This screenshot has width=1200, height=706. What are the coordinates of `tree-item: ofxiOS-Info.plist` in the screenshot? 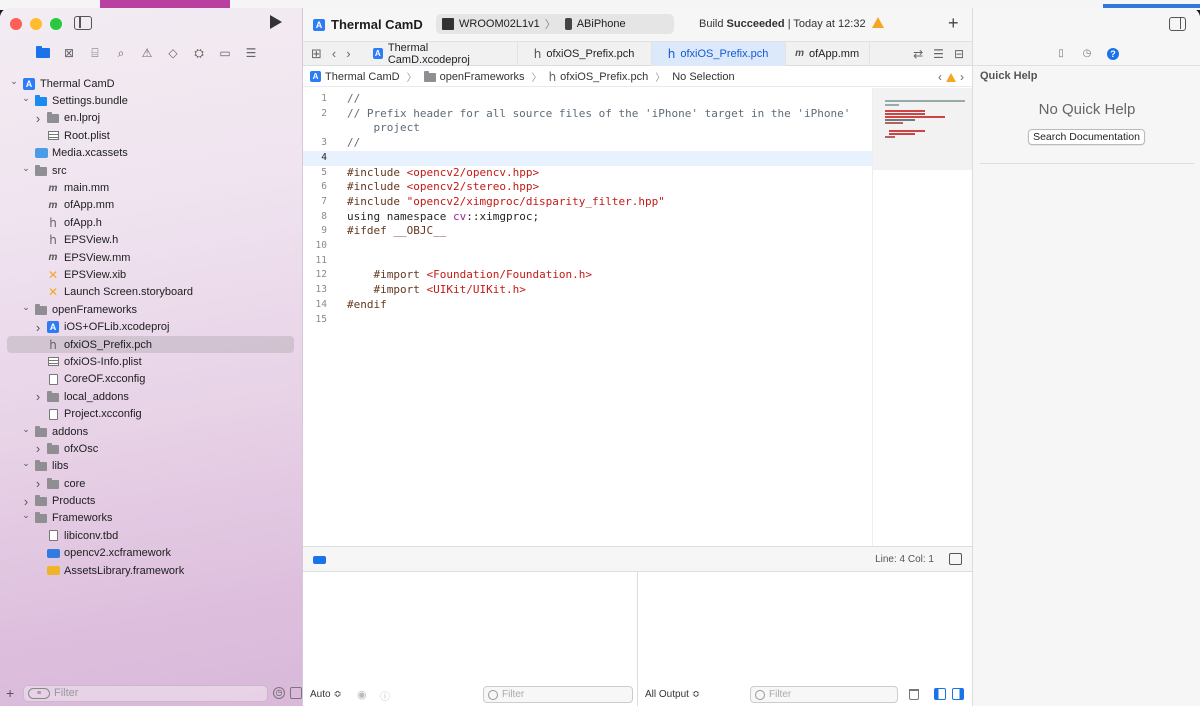 It's located at (151, 361).